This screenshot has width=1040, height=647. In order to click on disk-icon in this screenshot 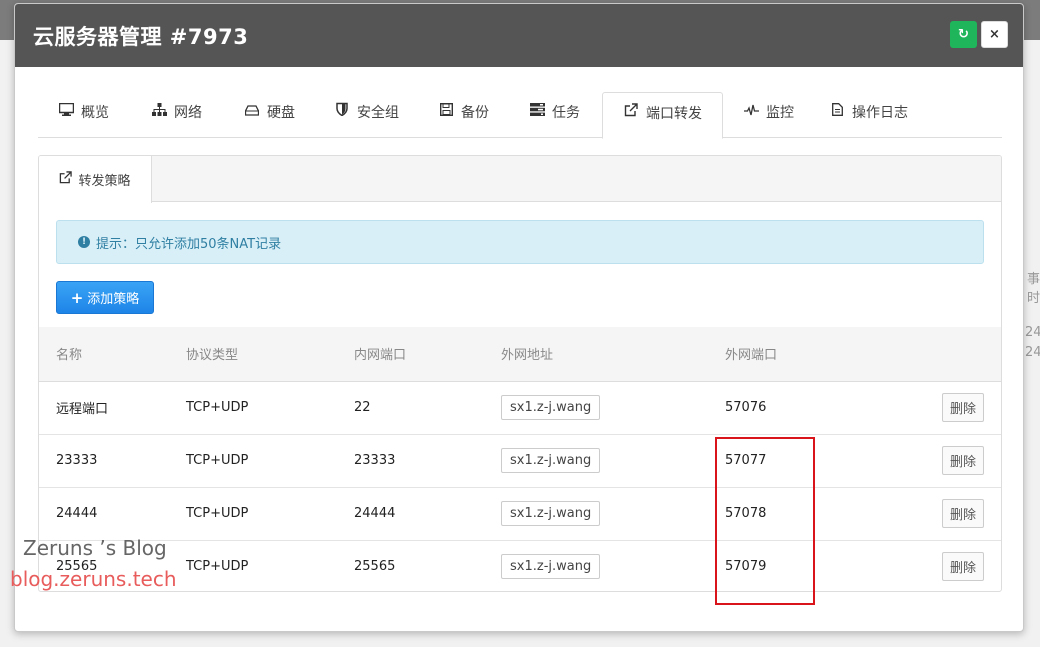, I will do `click(252, 113)`.